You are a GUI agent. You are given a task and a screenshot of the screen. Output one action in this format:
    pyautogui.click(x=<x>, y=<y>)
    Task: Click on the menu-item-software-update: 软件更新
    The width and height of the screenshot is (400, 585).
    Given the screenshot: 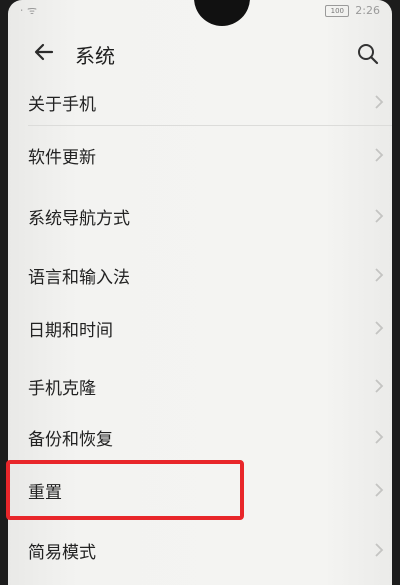 What is the action you would take?
    pyautogui.click(x=200, y=154)
    